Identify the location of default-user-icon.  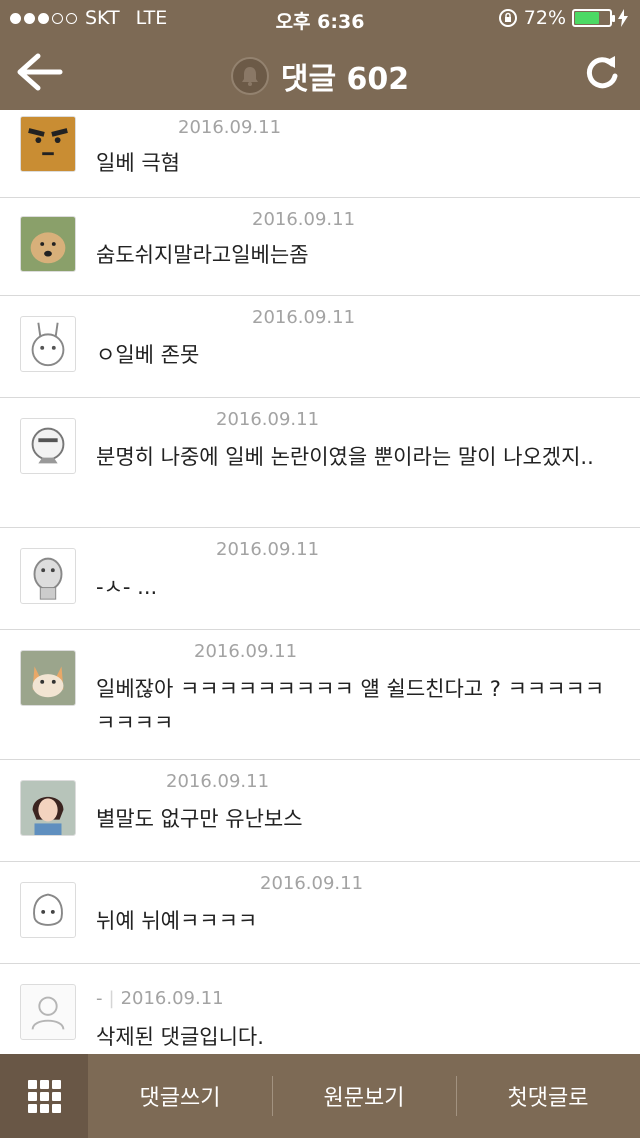
(48, 1013).